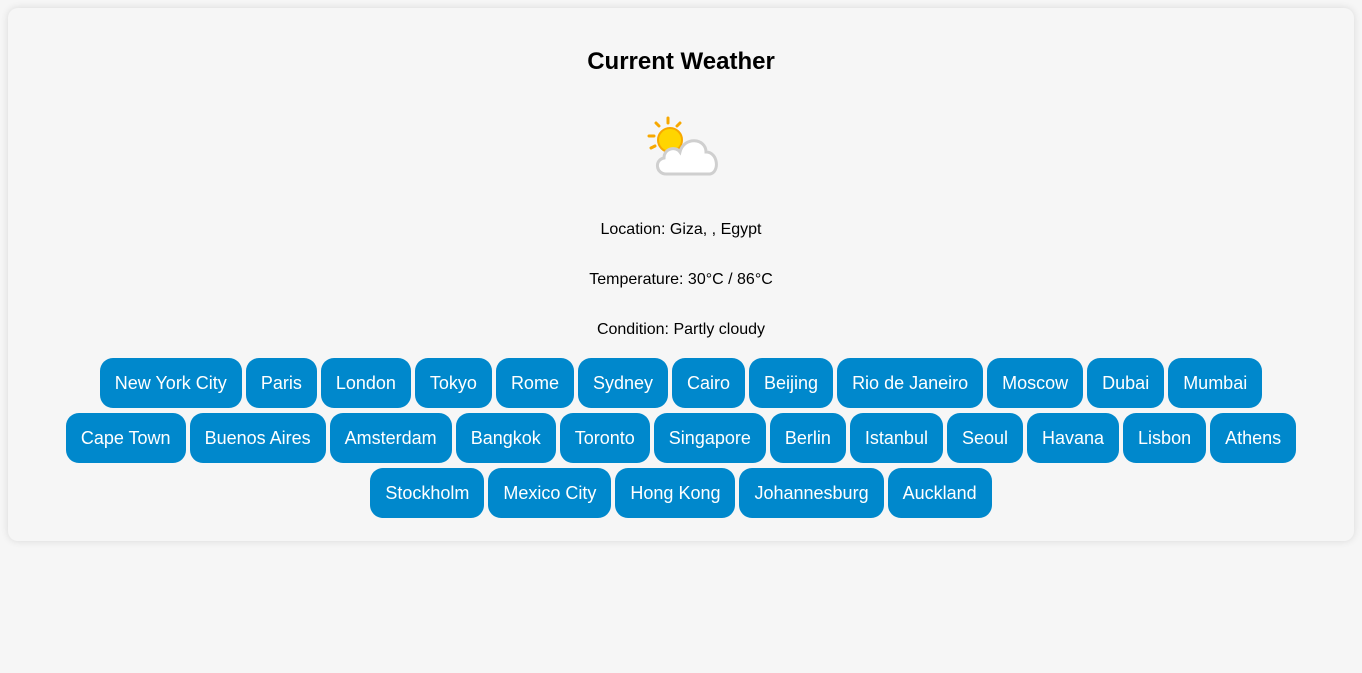  What do you see at coordinates (709, 438) in the screenshot?
I see `city-button-singapore: Singapore` at bounding box center [709, 438].